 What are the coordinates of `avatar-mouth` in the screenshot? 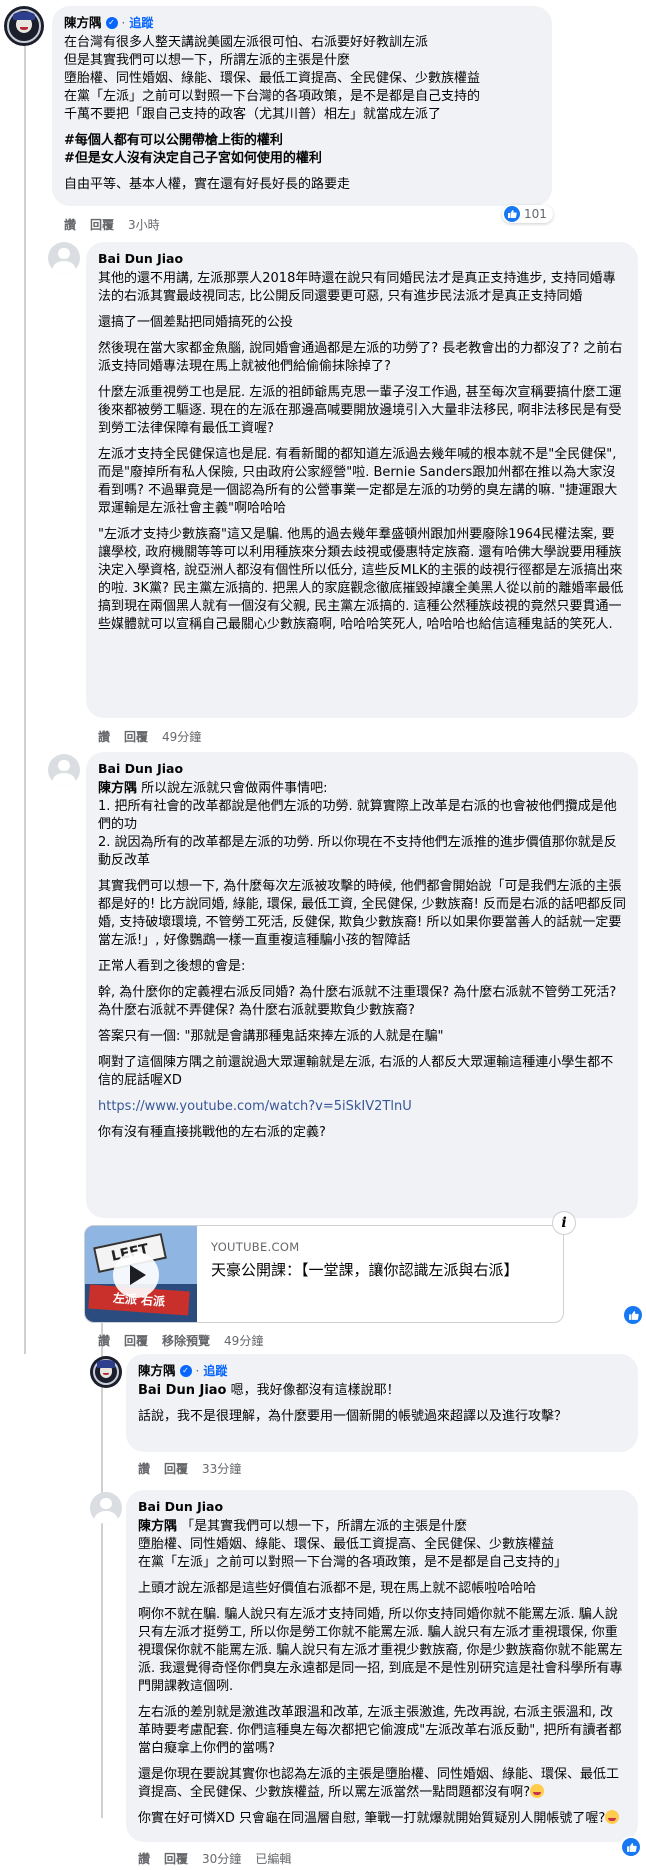 It's located at (24, 28).